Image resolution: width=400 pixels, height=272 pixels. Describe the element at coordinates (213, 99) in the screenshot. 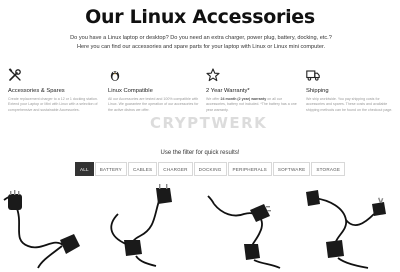

I see `warranty-text-pre: We offer` at that location.